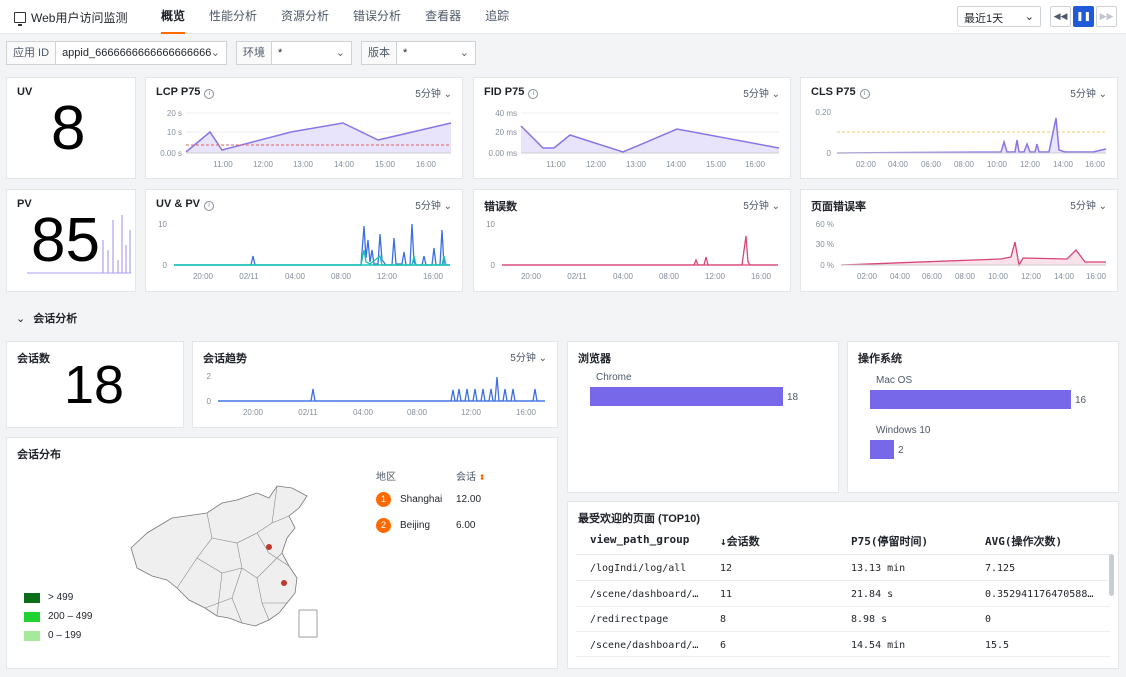 This screenshot has width=1126, height=677. I want to click on y-tick: 10, so click(162, 224).